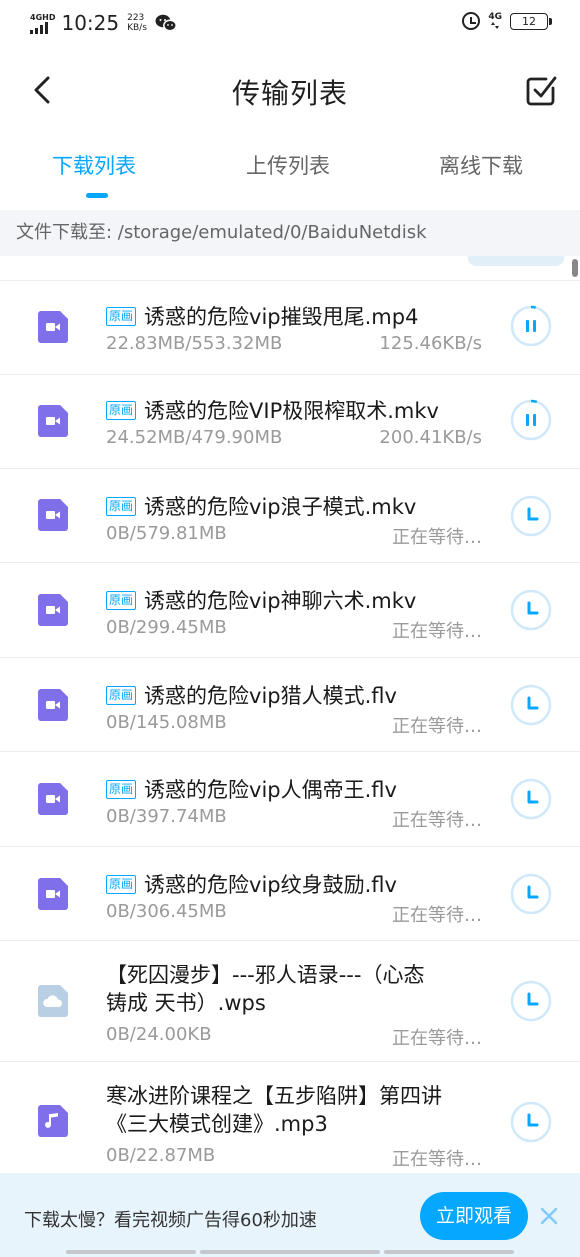  I want to click on file-name: 诱惑的危险vip浪子模式.mkv, so click(280, 507).